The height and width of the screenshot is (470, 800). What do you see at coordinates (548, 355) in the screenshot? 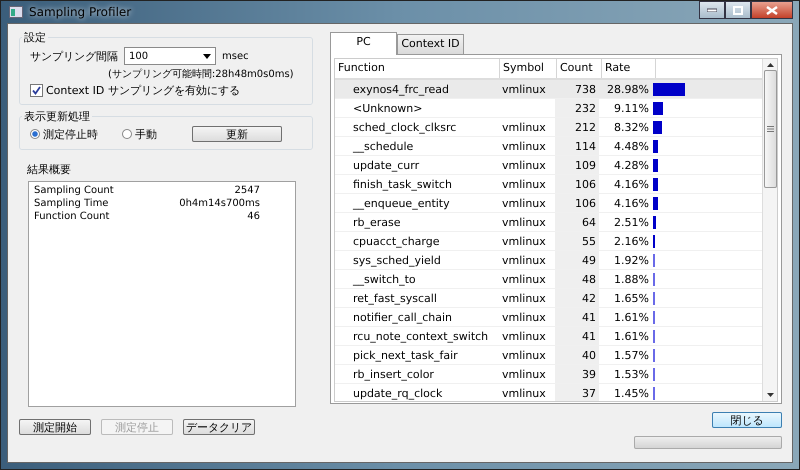
I see `table-row: pick_next_task_fair vmlinux 40 1.57%` at bounding box center [548, 355].